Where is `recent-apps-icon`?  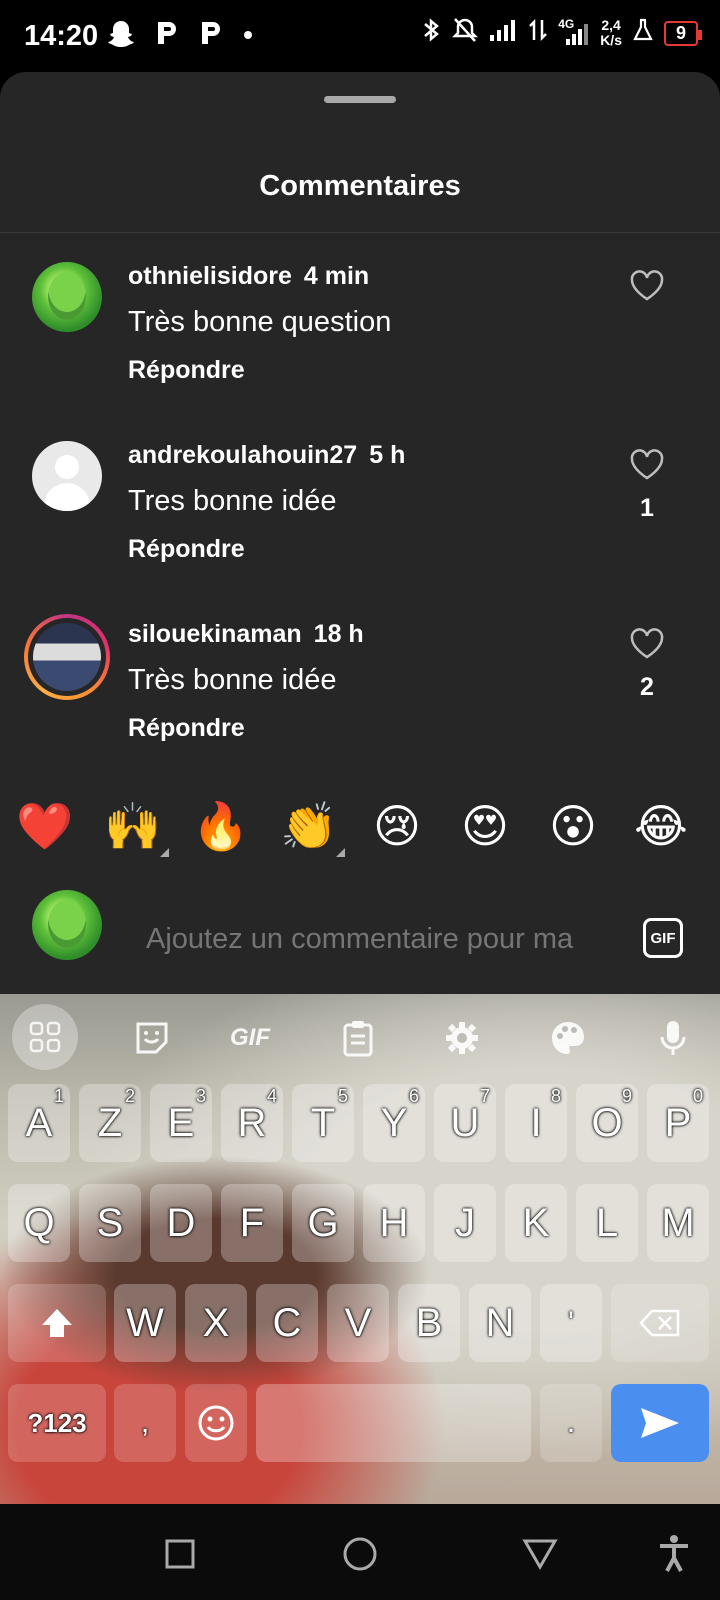 recent-apps-icon is located at coordinates (180, 1554).